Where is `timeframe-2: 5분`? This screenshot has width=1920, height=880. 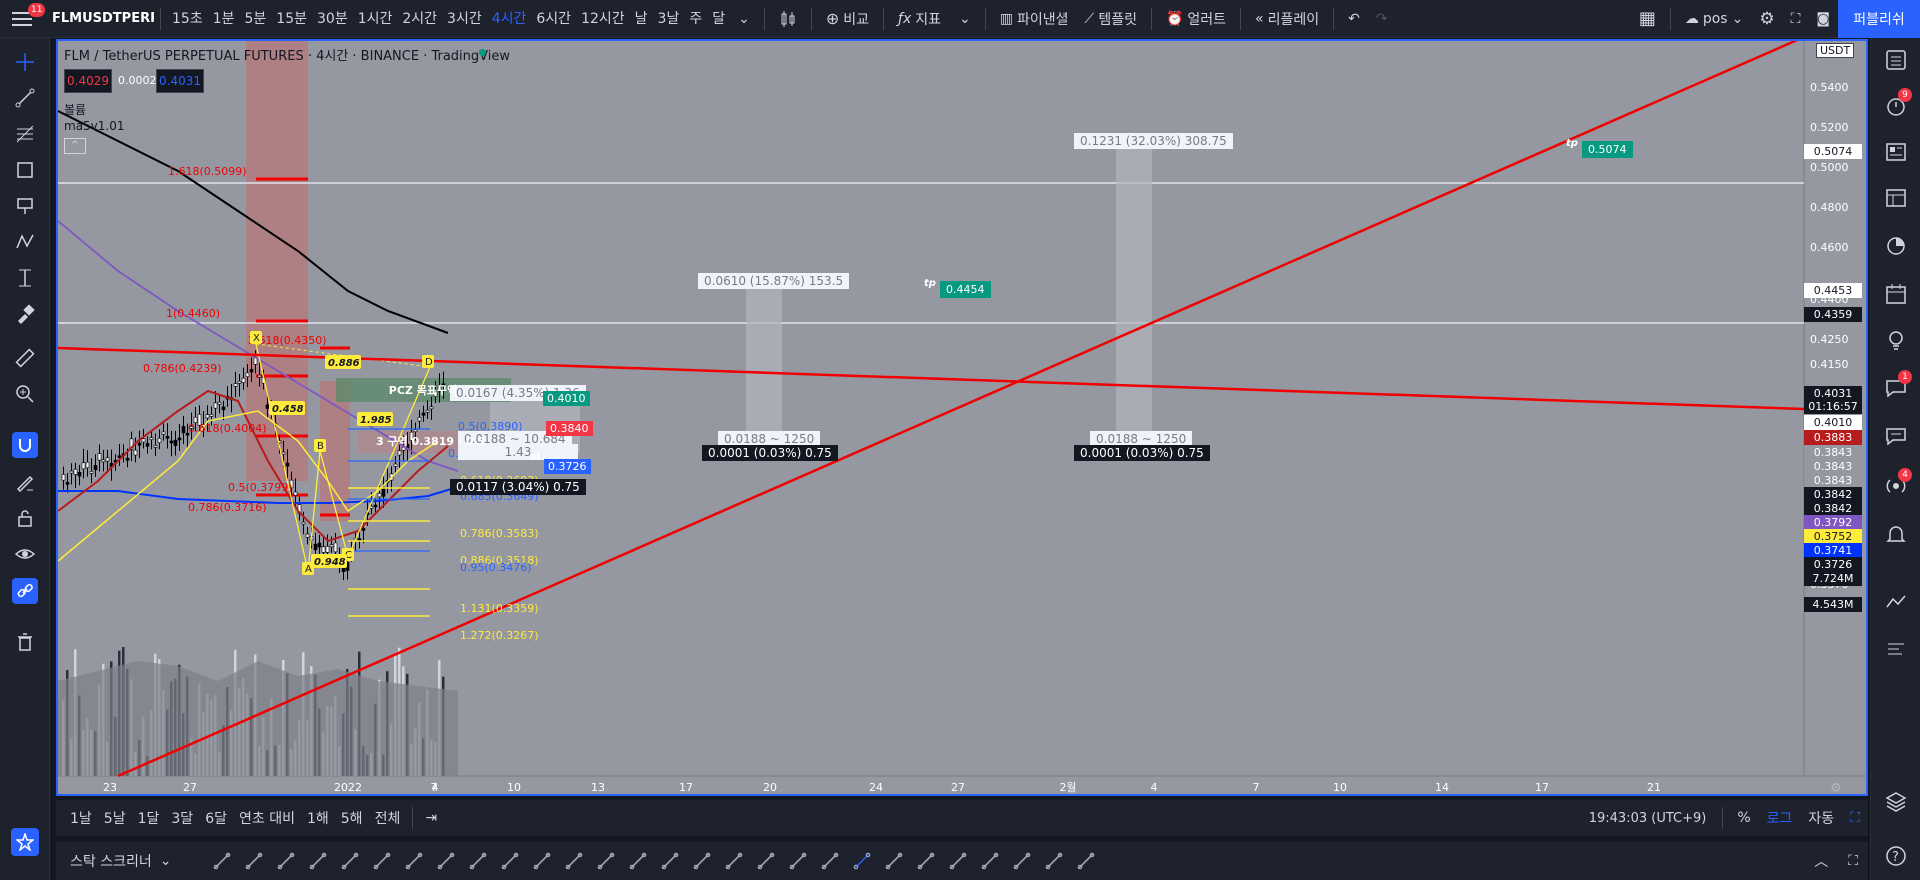 timeframe-2: 5분 is located at coordinates (256, 19).